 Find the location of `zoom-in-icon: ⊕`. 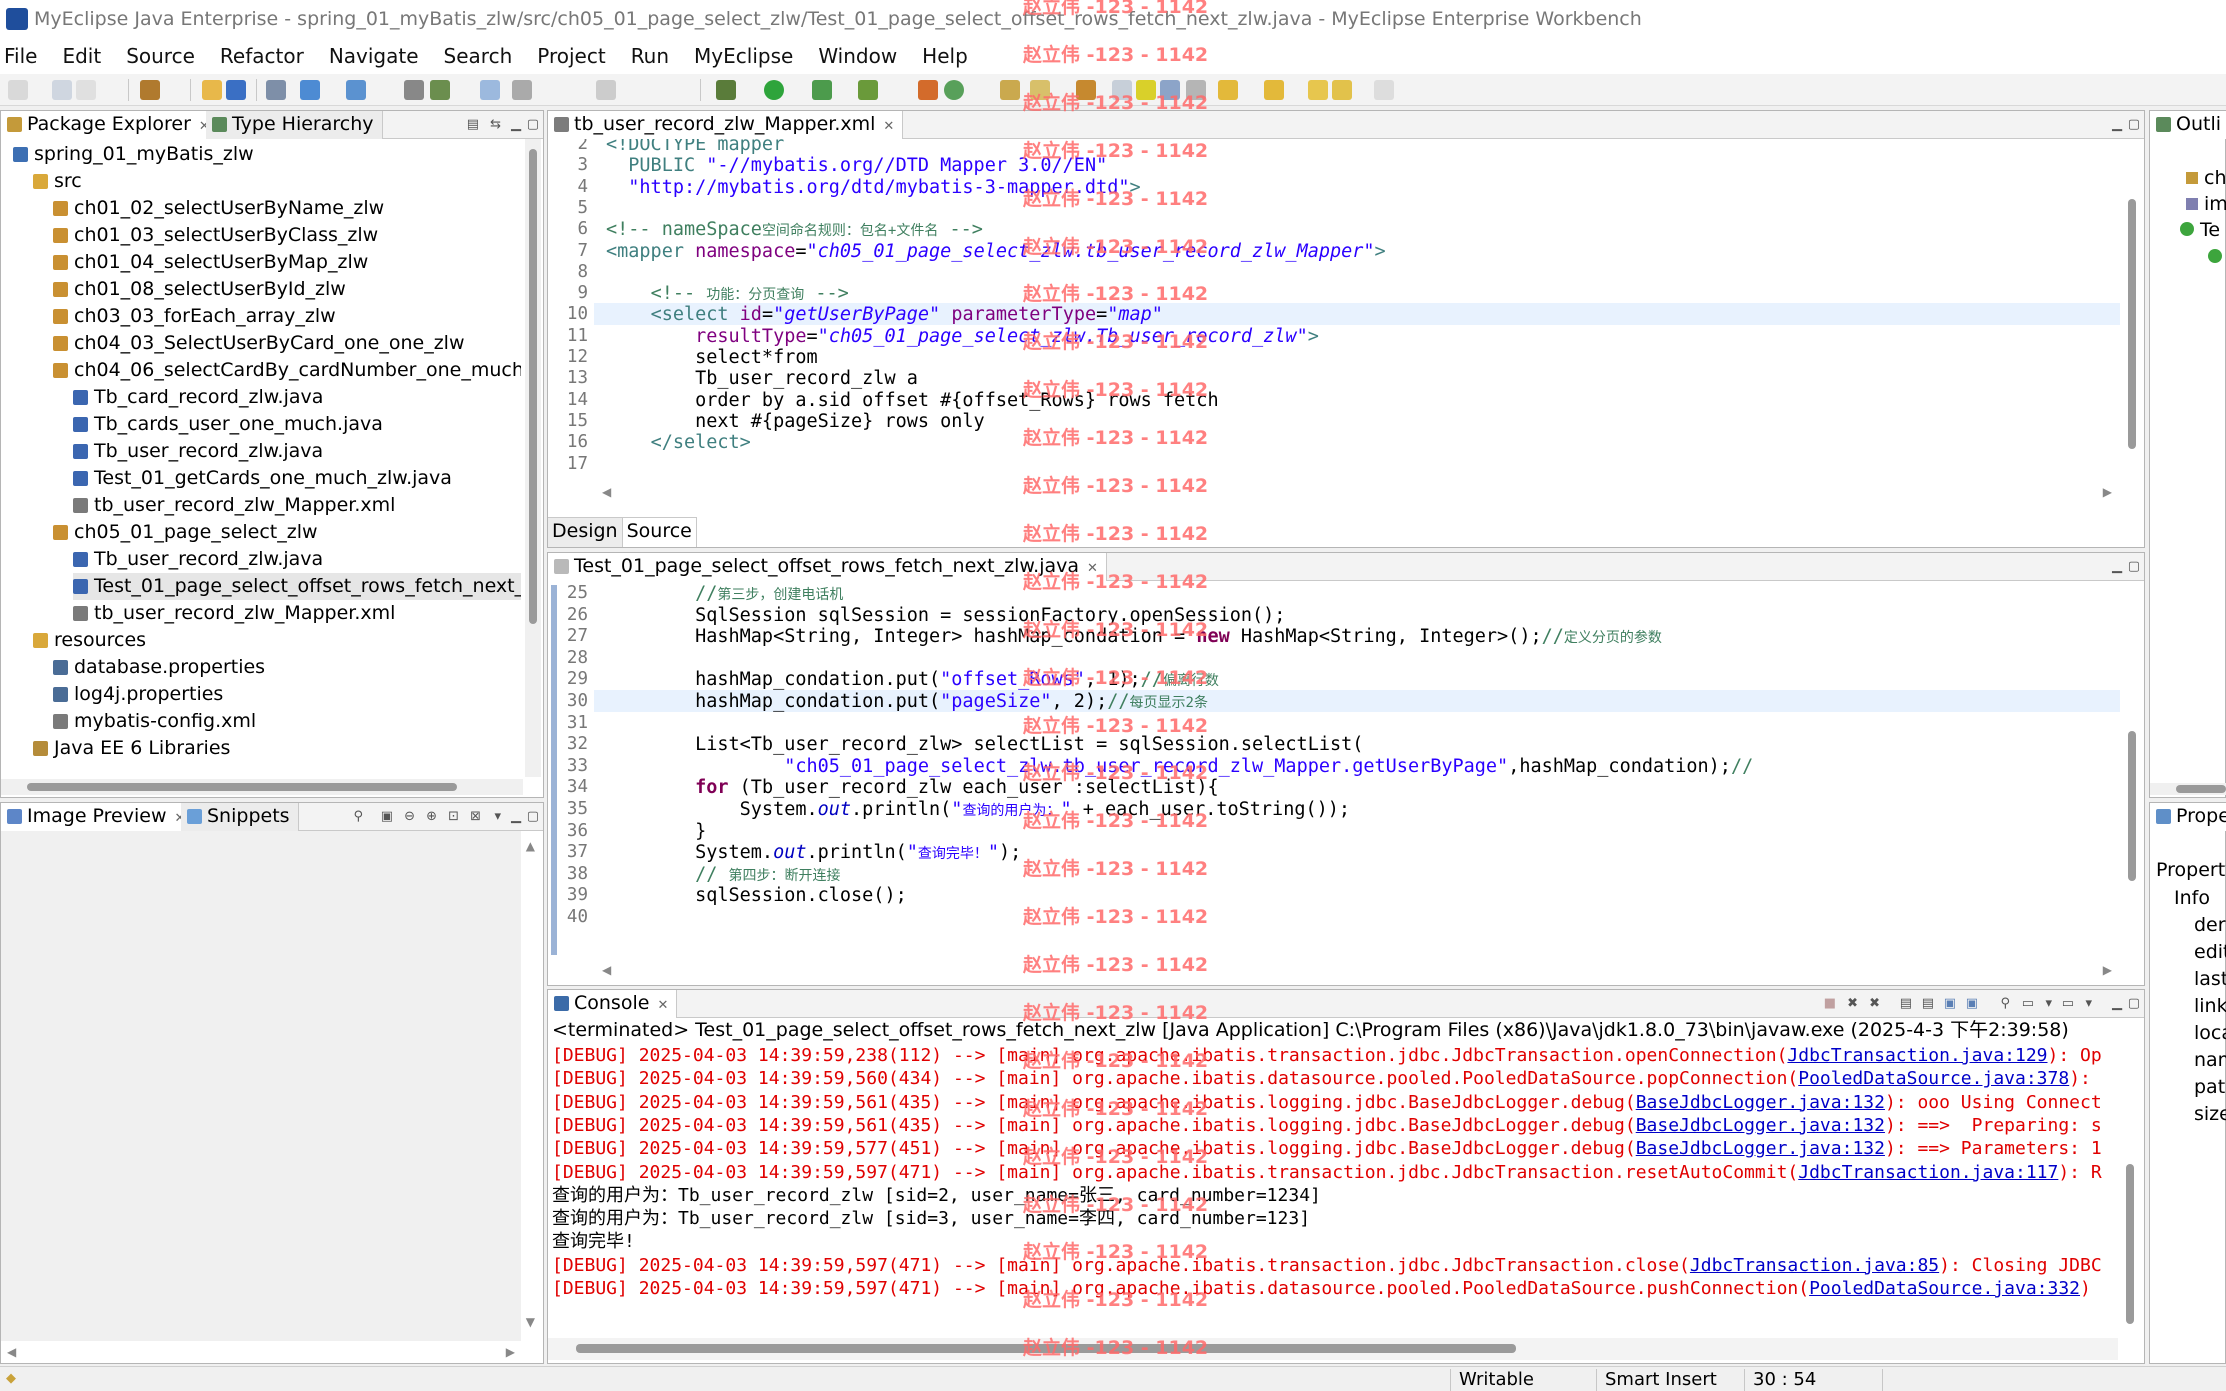

zoom-in-icon: ⊕ is located at coordinates (431, 816).